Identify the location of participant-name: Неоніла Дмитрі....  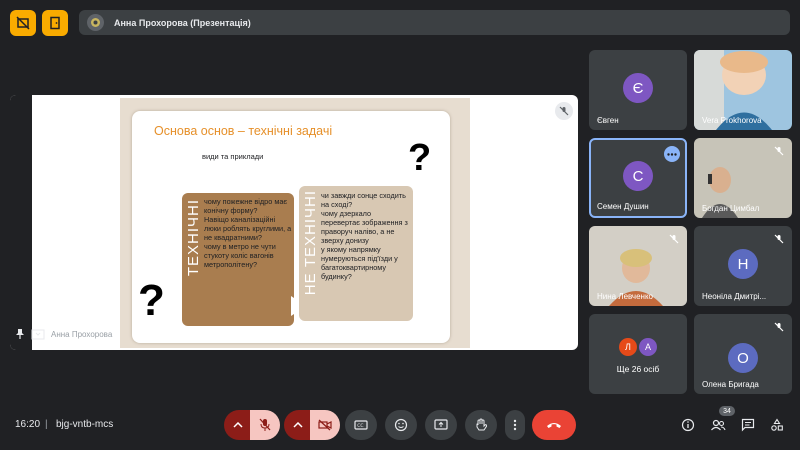
(734, 296).